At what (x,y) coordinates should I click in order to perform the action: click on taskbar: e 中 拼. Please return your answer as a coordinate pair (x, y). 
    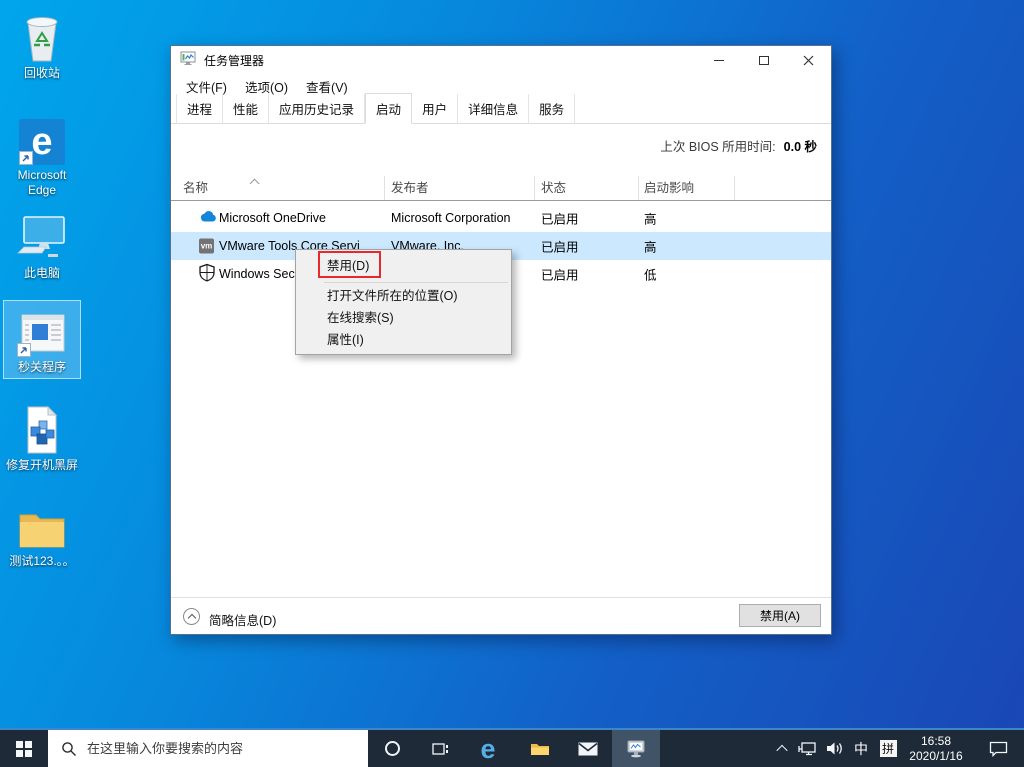
    Looking at the image, I should click on (512, 747).